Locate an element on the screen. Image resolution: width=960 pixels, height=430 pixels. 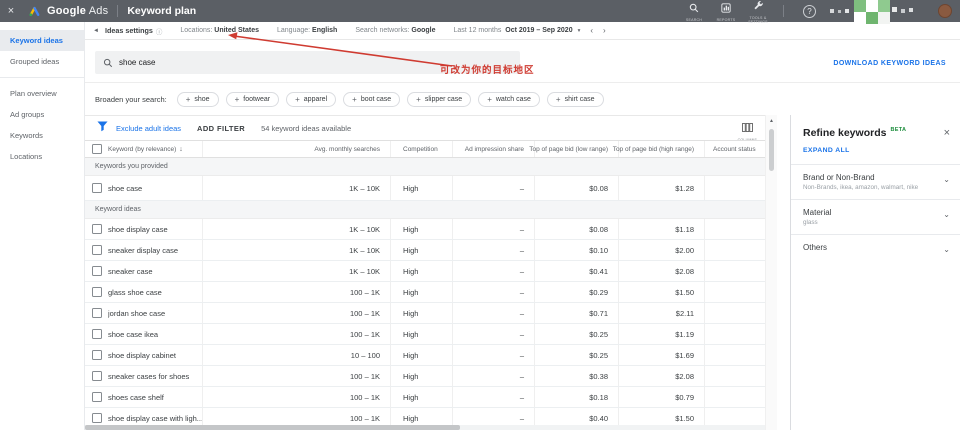
sidebar-item-grouped-ideas: Grouped ideas is located at coordinates (42, 61).